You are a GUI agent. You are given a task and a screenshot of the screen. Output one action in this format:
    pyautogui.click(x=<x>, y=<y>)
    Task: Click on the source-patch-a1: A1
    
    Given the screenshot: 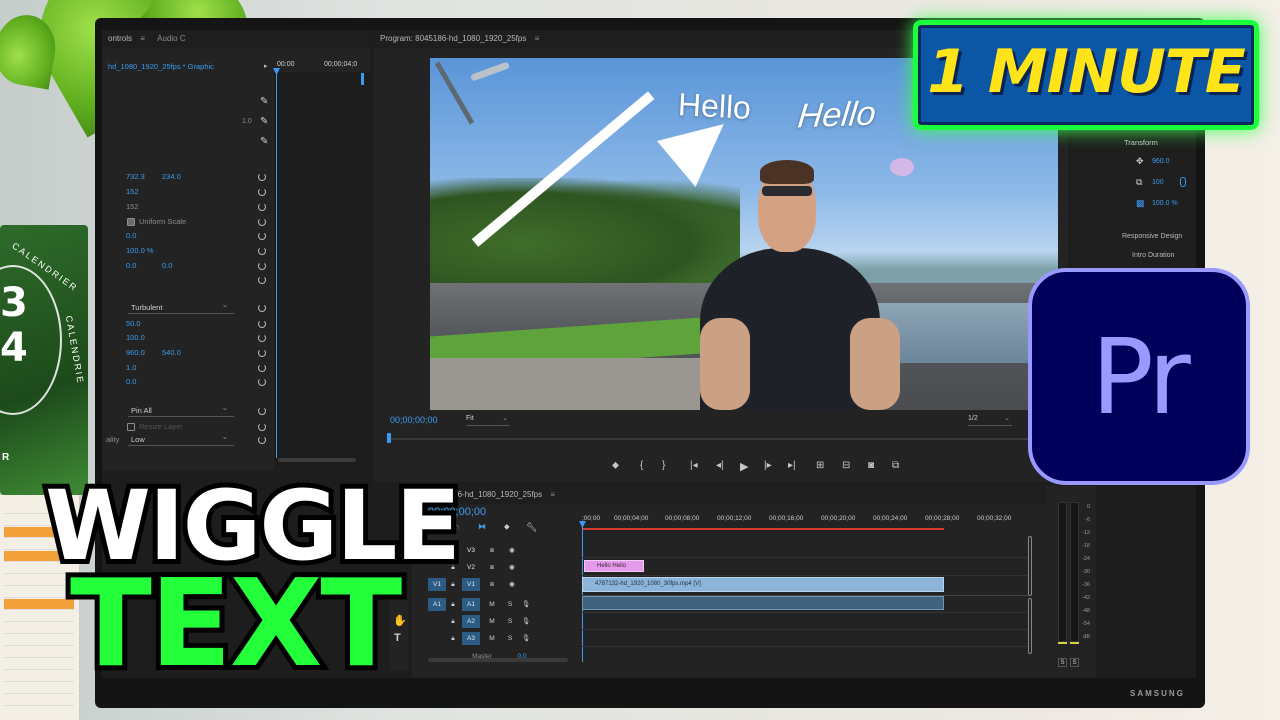 What is the action you would take?
    pyautogui.click(x=437, y=604)
    